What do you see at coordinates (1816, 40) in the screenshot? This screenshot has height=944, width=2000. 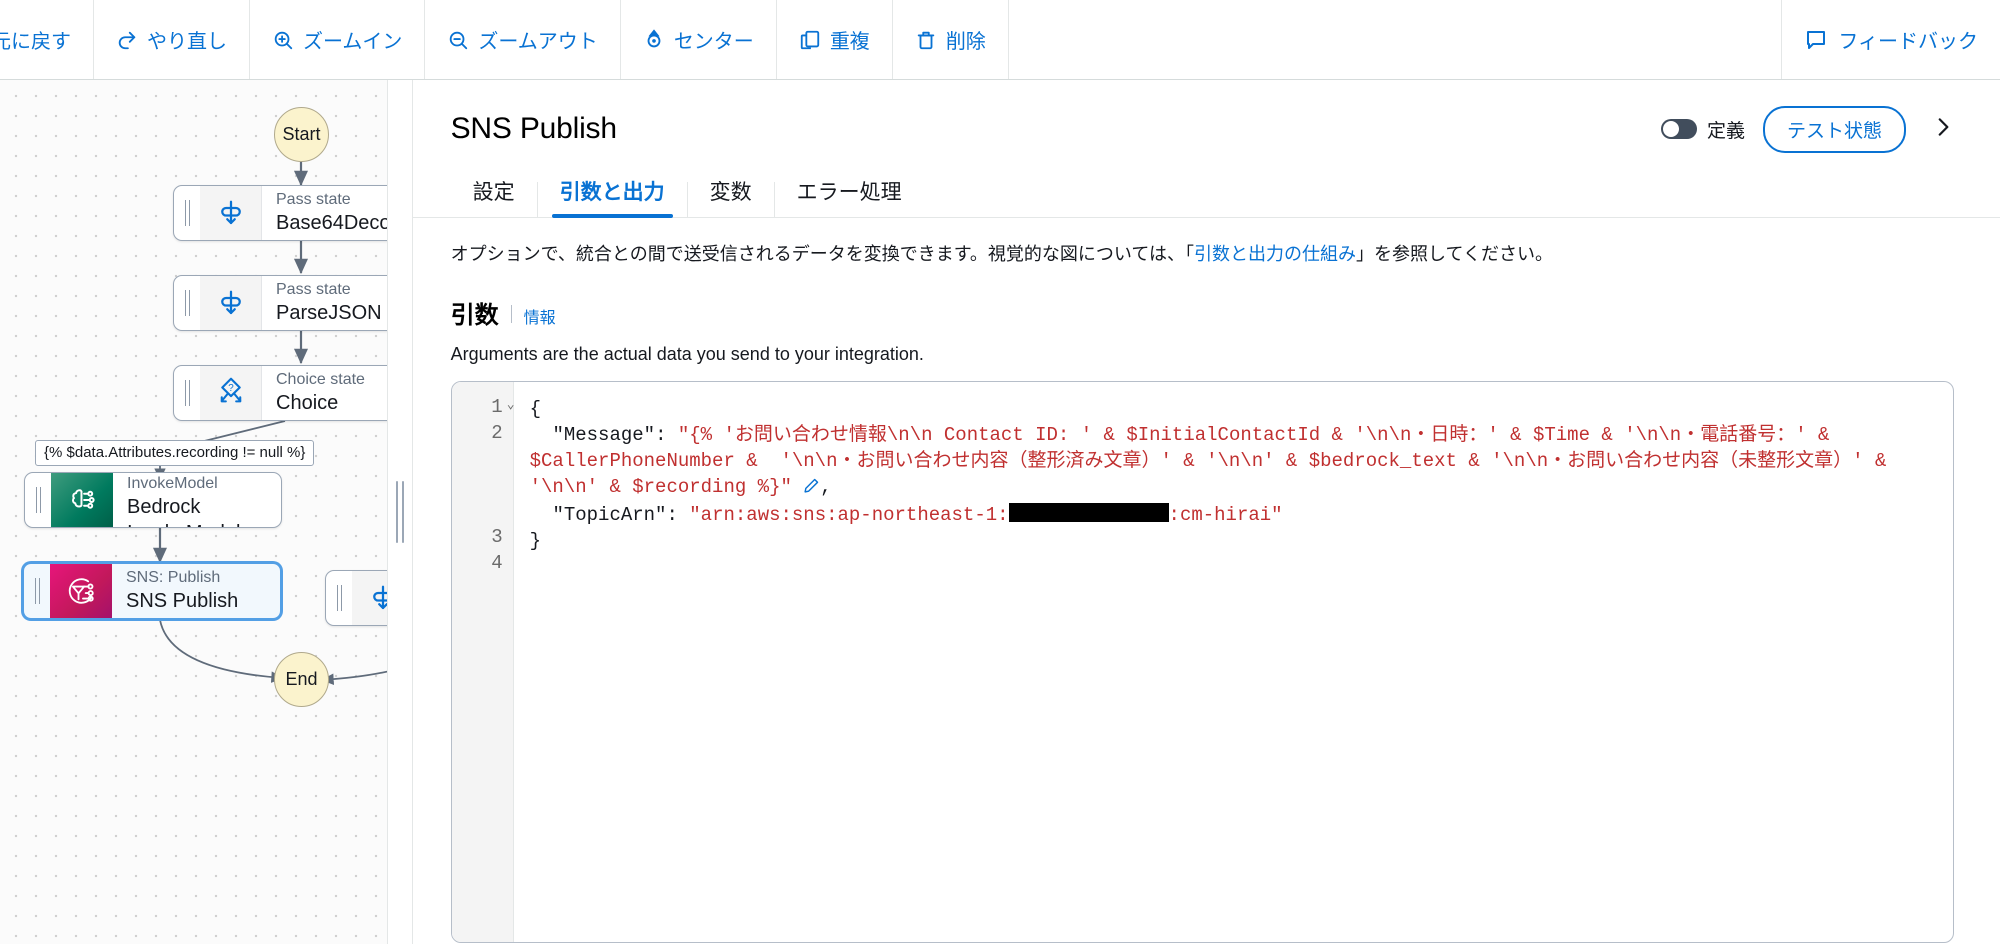 I see `feedback-icon` at bounding box center [1816, 40].